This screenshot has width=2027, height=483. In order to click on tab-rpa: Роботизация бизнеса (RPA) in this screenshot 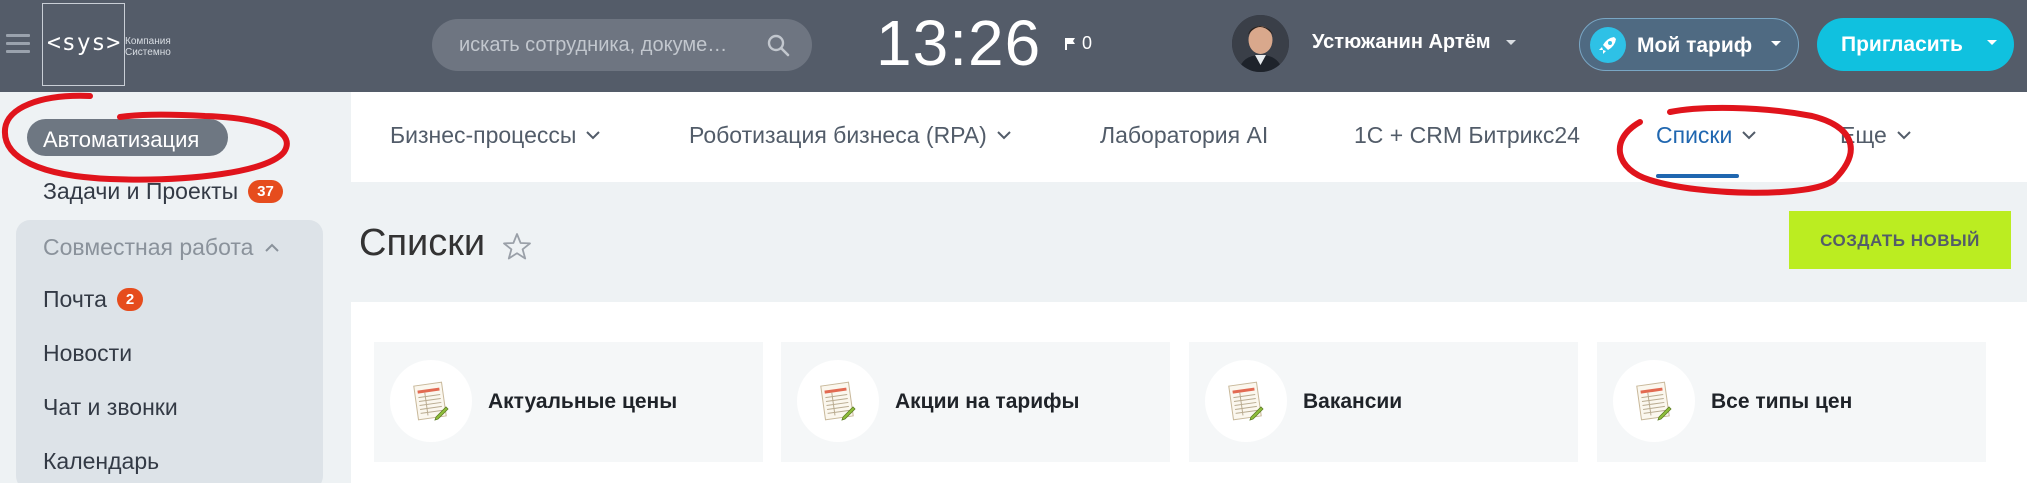, I will do `click(850, 135)`.